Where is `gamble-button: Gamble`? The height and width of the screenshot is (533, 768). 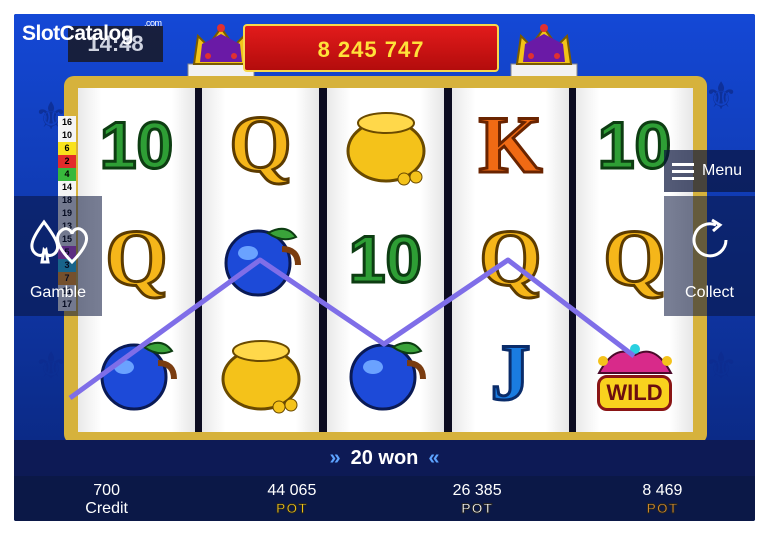
gamble-button: Gamble is located at coordinates (58, 256).